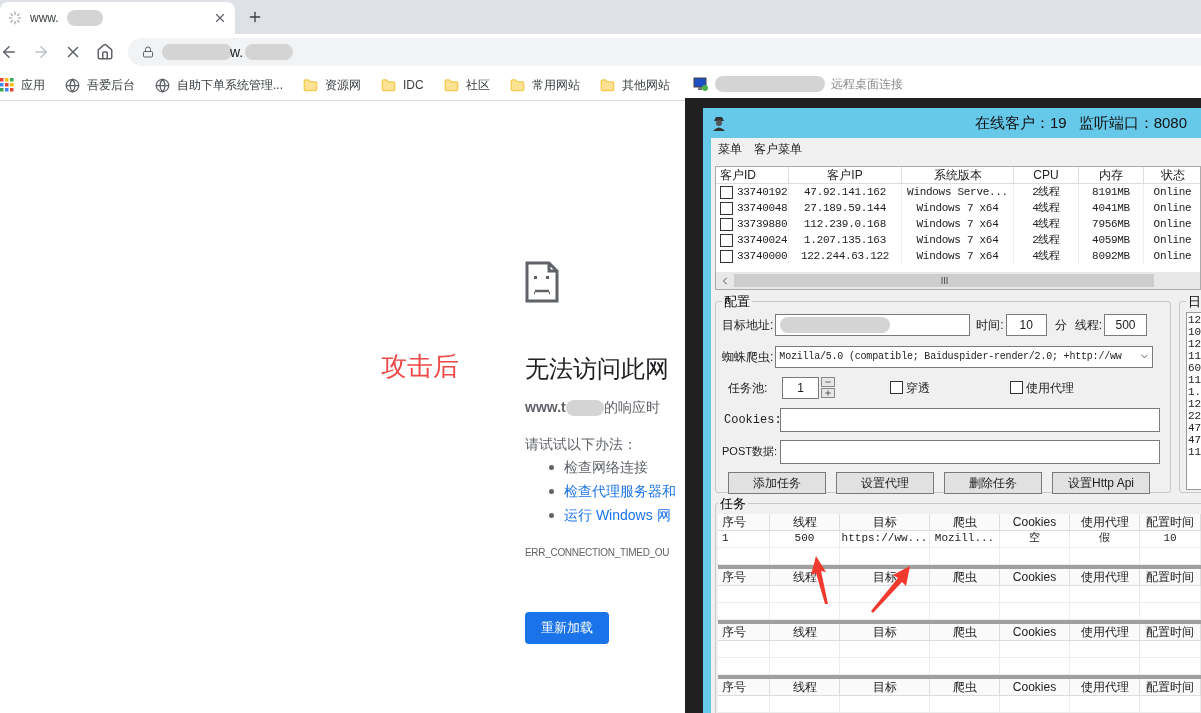  I want to click on increment-button, so click(828, 393).